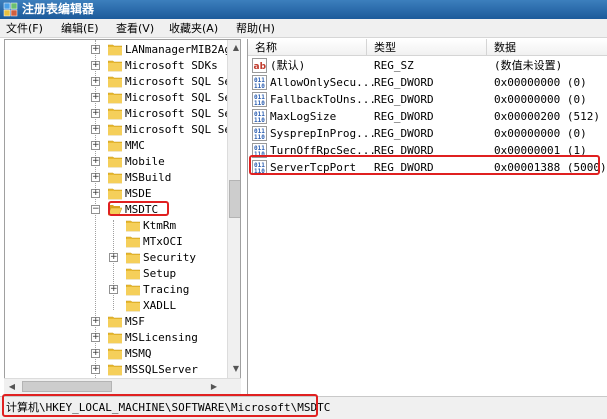  What do you see at coordinates (95, 209) in the screenshot?
I see `collapse-icon: −` at bounding box center [95, 209].